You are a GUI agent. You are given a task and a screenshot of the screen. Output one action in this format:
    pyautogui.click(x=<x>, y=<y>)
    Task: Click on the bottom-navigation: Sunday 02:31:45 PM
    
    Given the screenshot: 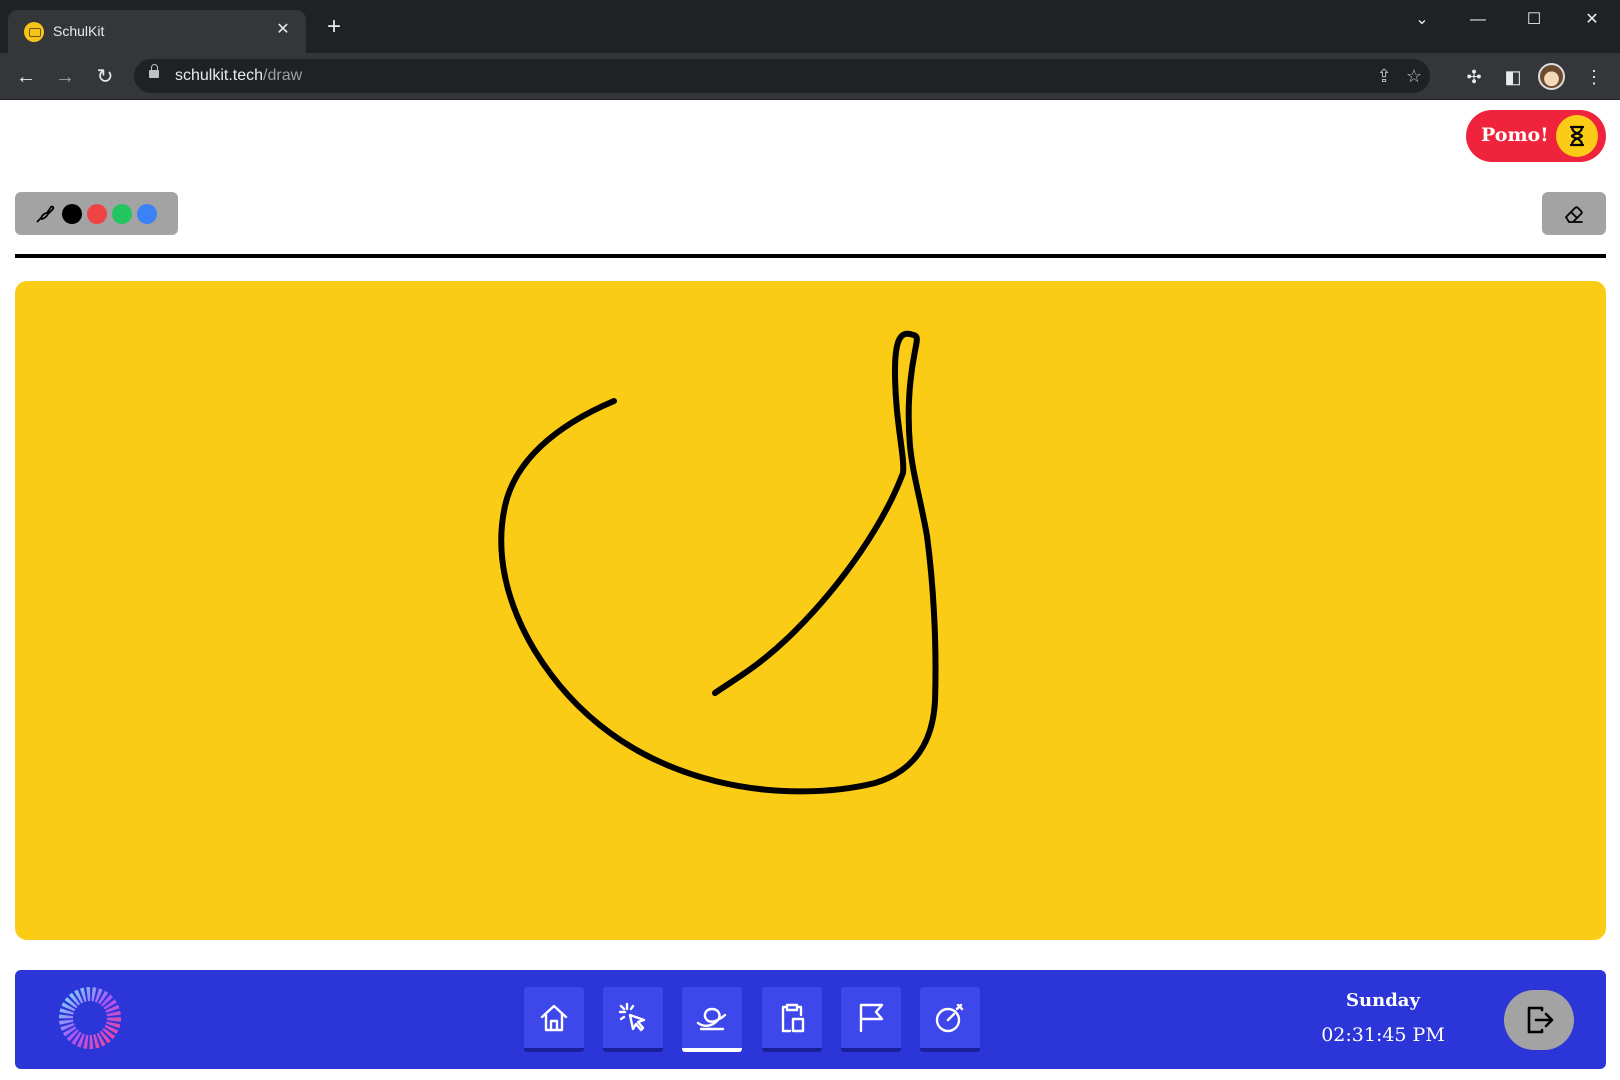 What is the action you would take?
    pyautogui.click(x=810, y=1019)
    